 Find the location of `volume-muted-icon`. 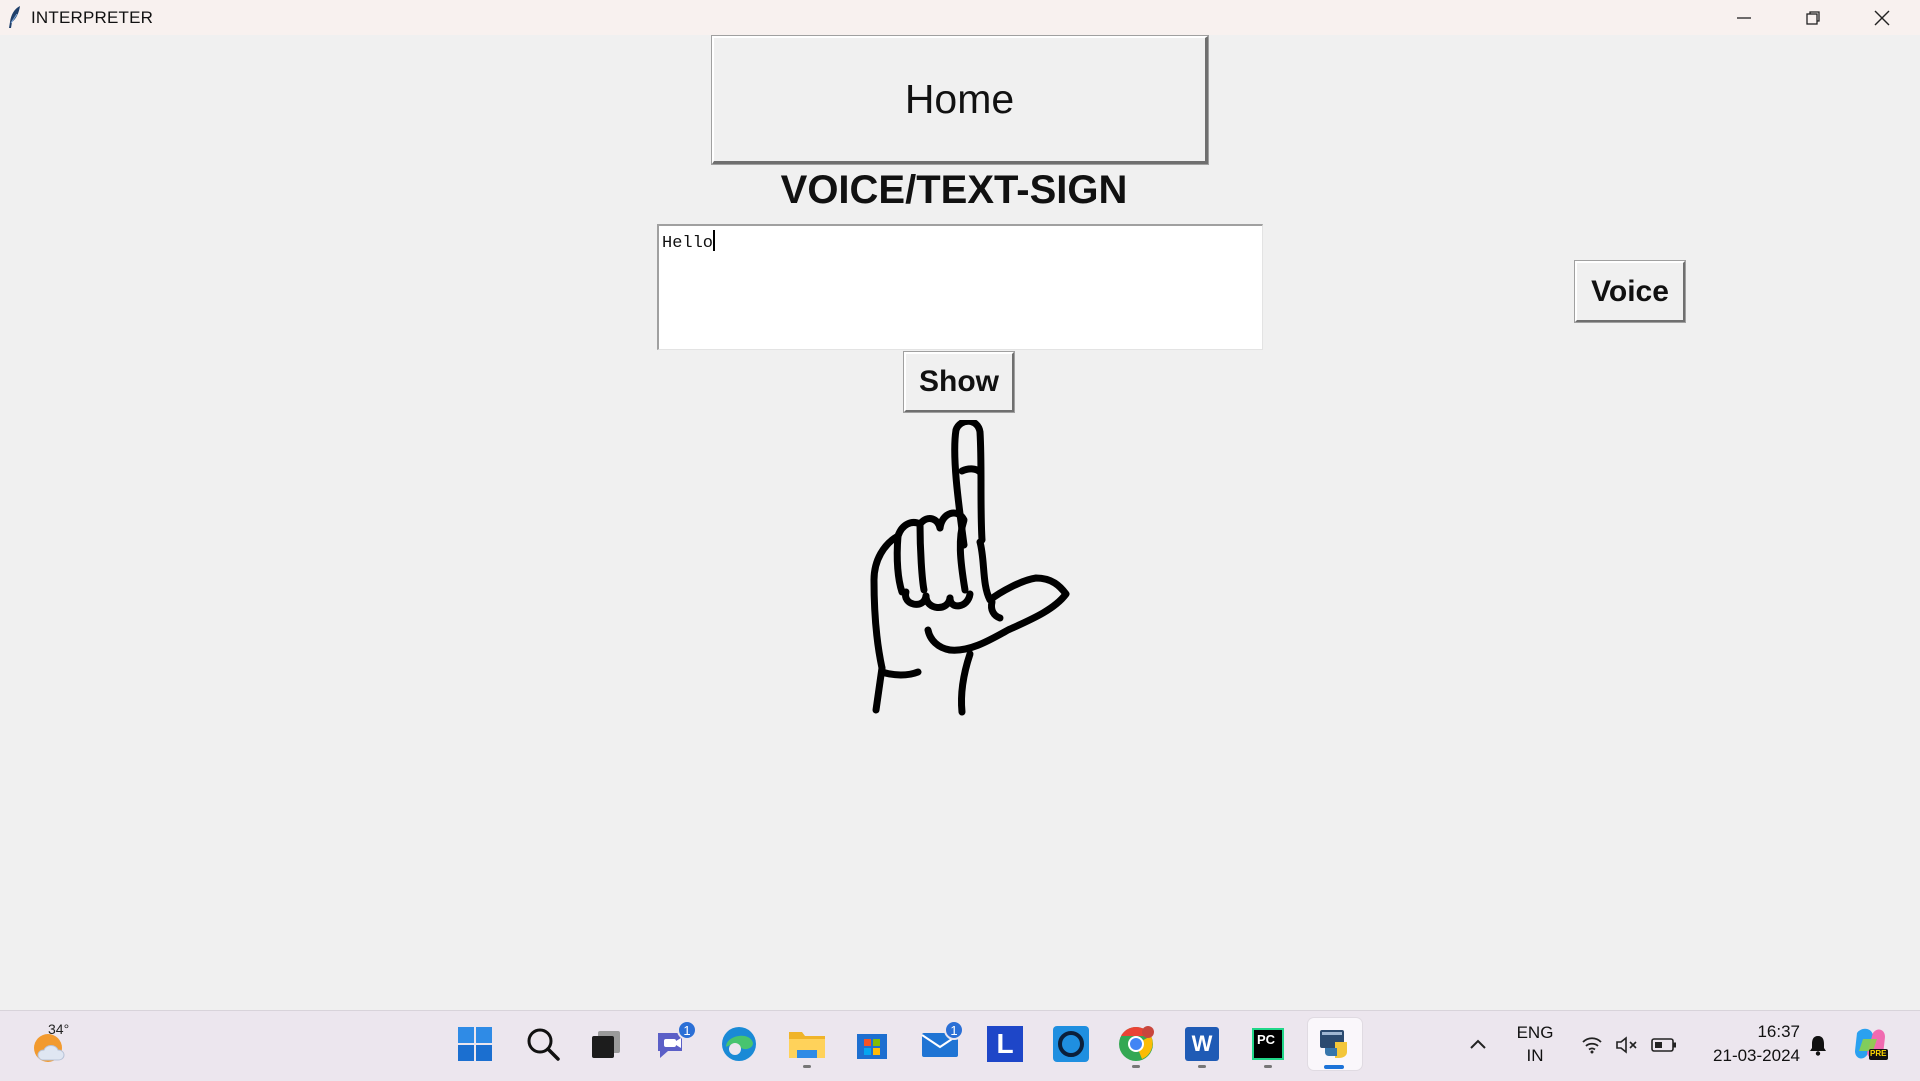

volume-muted-icon is located at coordinates (1627, 1045).